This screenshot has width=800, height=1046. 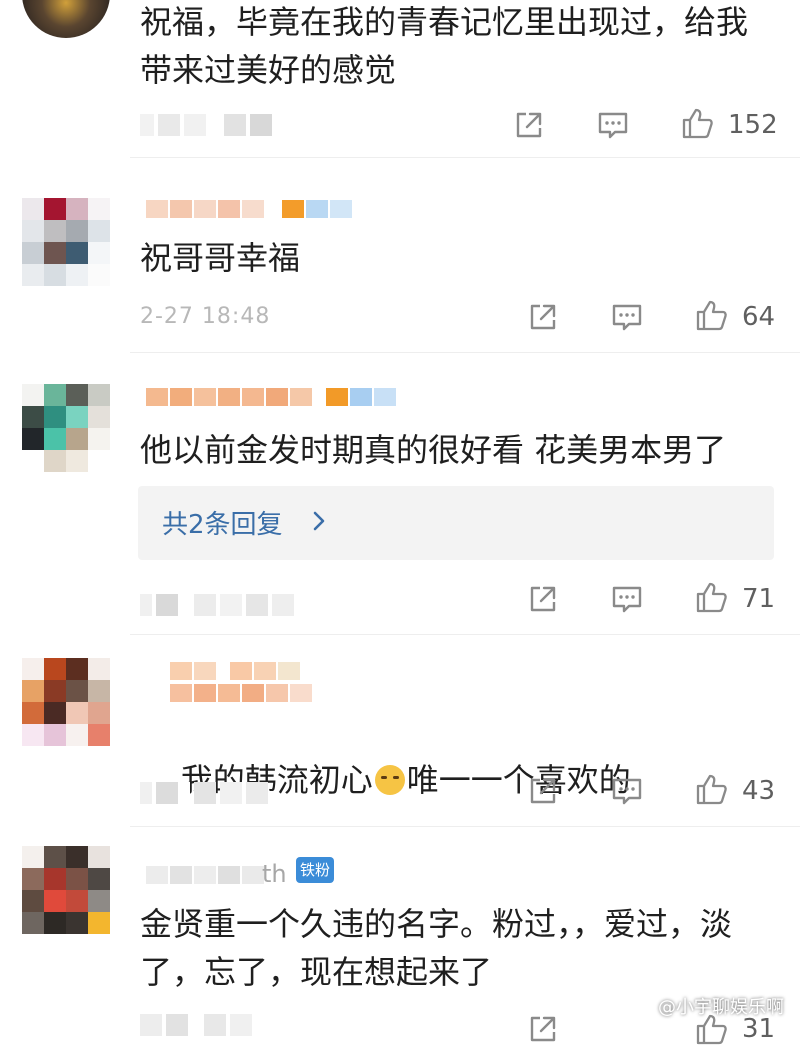 I want to click on comment-text: 祝哥哥幸福, so click(x=220, y=258).